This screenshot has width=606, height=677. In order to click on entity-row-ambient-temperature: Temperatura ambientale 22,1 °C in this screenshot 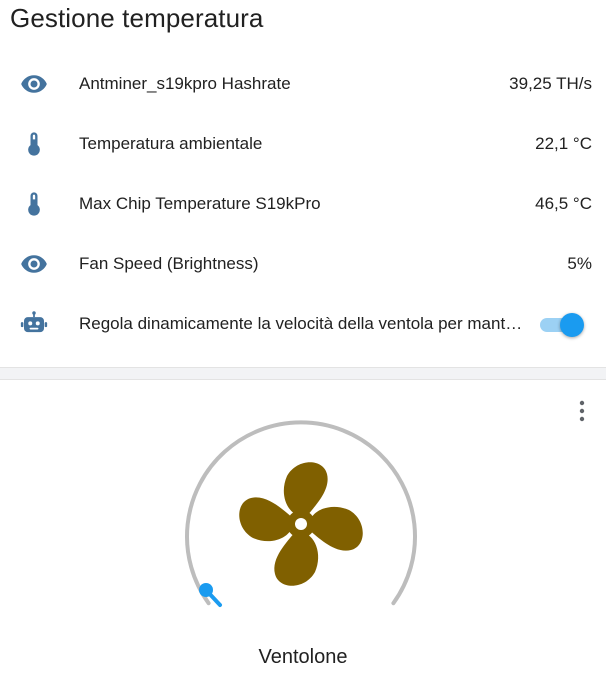, I will do `click(303, 144)`.